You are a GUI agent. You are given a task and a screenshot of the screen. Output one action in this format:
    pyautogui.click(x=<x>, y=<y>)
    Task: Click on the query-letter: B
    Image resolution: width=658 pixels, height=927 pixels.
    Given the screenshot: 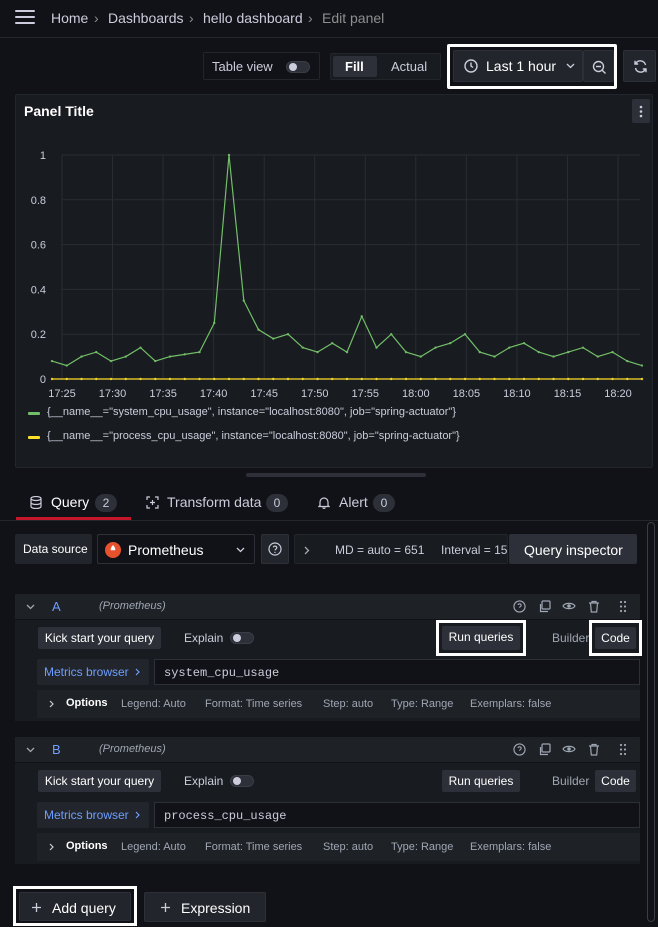 What is the action you would take?
    pyautogui.click(x=56, y=749)
    